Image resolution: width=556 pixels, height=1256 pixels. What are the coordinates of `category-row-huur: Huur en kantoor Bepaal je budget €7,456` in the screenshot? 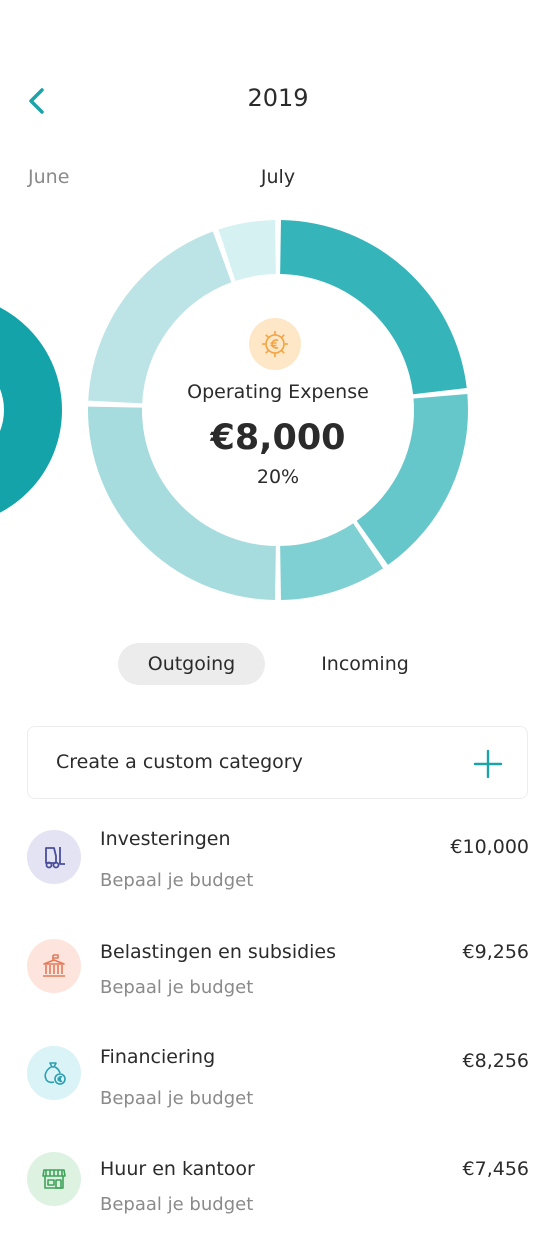 It's located at (278, 1202).